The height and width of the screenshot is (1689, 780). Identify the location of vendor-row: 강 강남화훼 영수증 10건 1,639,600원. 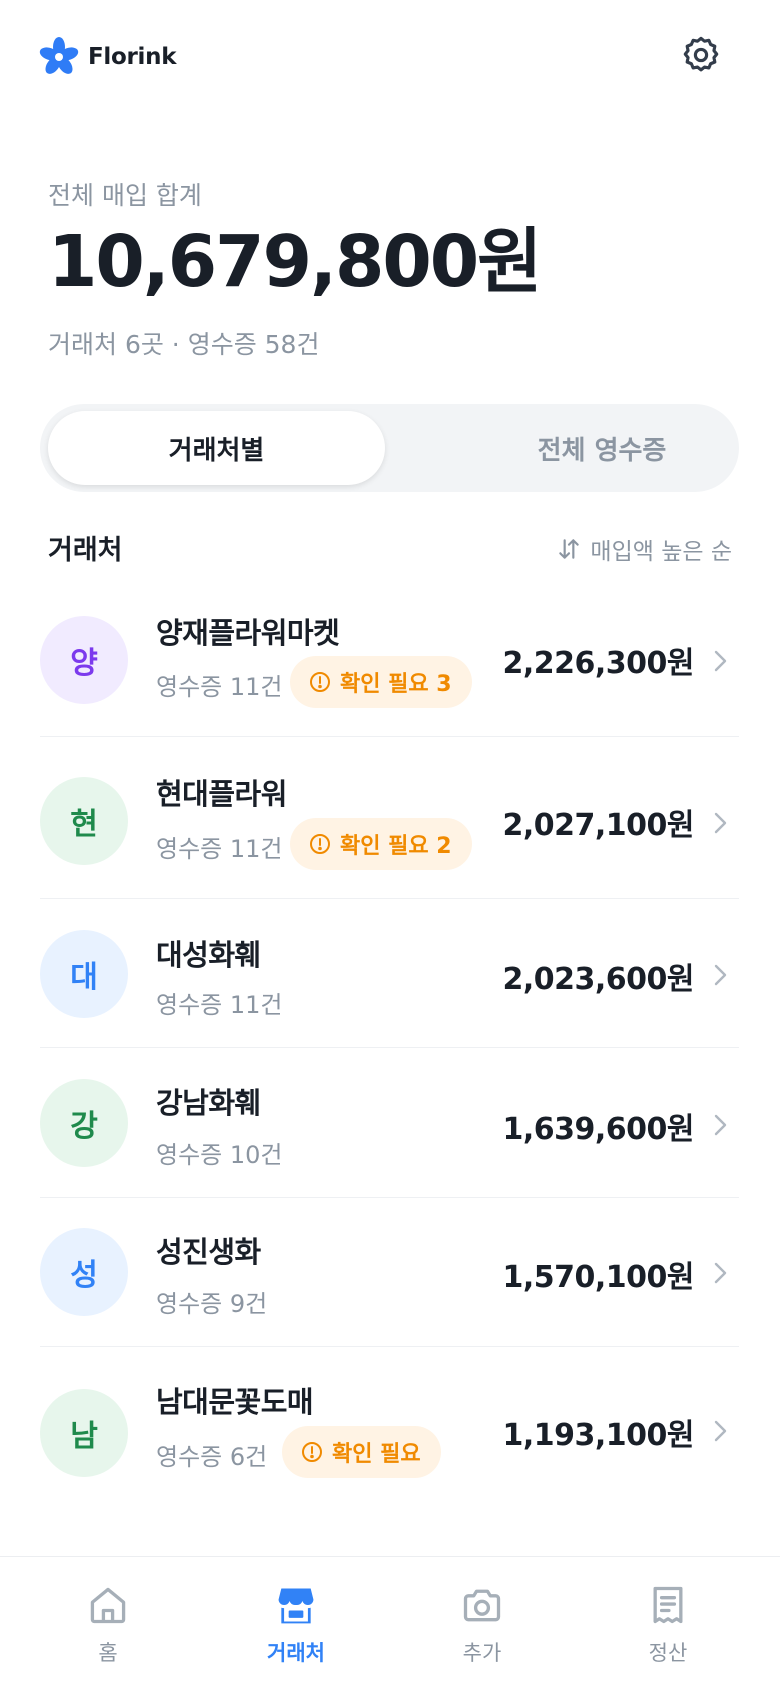
(389, 1123).